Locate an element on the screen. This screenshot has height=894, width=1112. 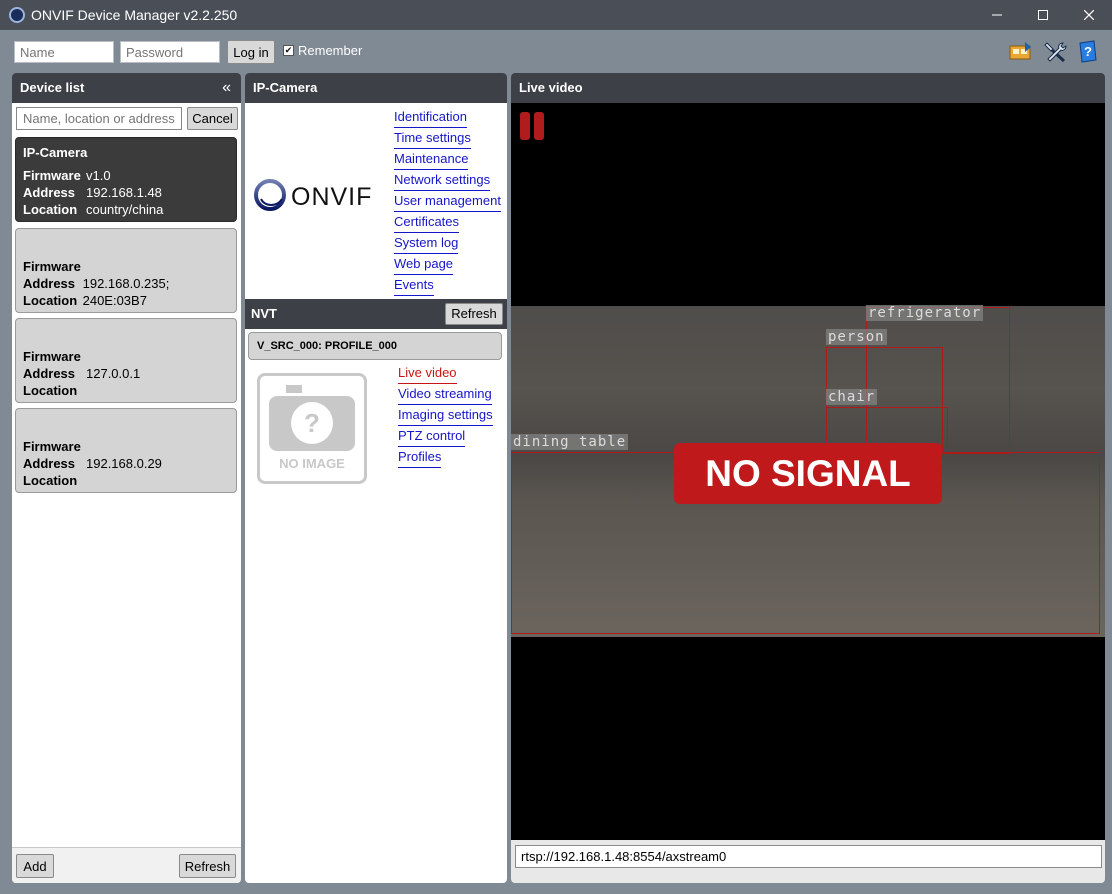
detection-label: dining table is located at coordinates (570, 442).